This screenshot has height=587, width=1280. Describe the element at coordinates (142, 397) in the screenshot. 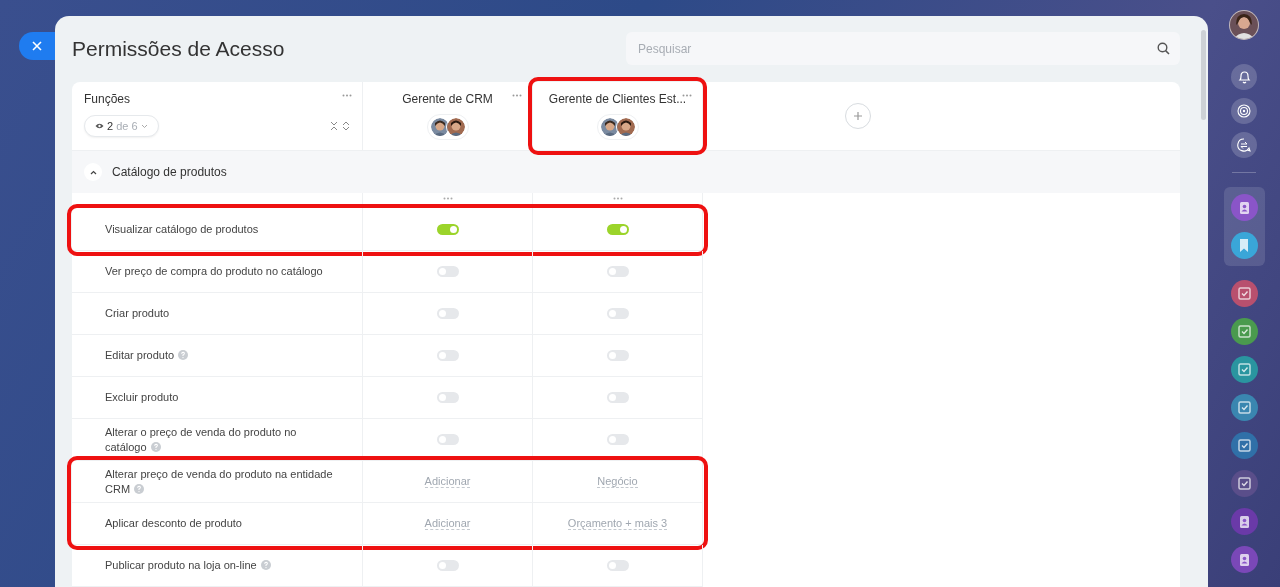

I see `permission-label: Excluir produto` at that location.